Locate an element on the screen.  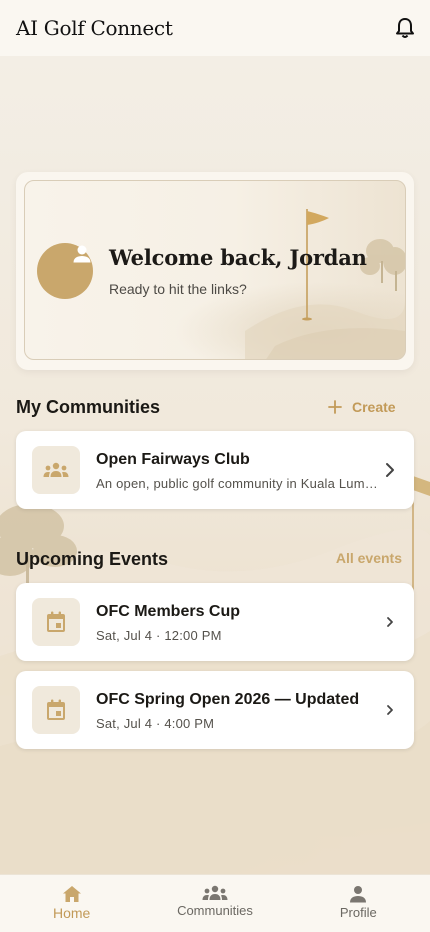
bell-icon is located at coordinates (405, 28).